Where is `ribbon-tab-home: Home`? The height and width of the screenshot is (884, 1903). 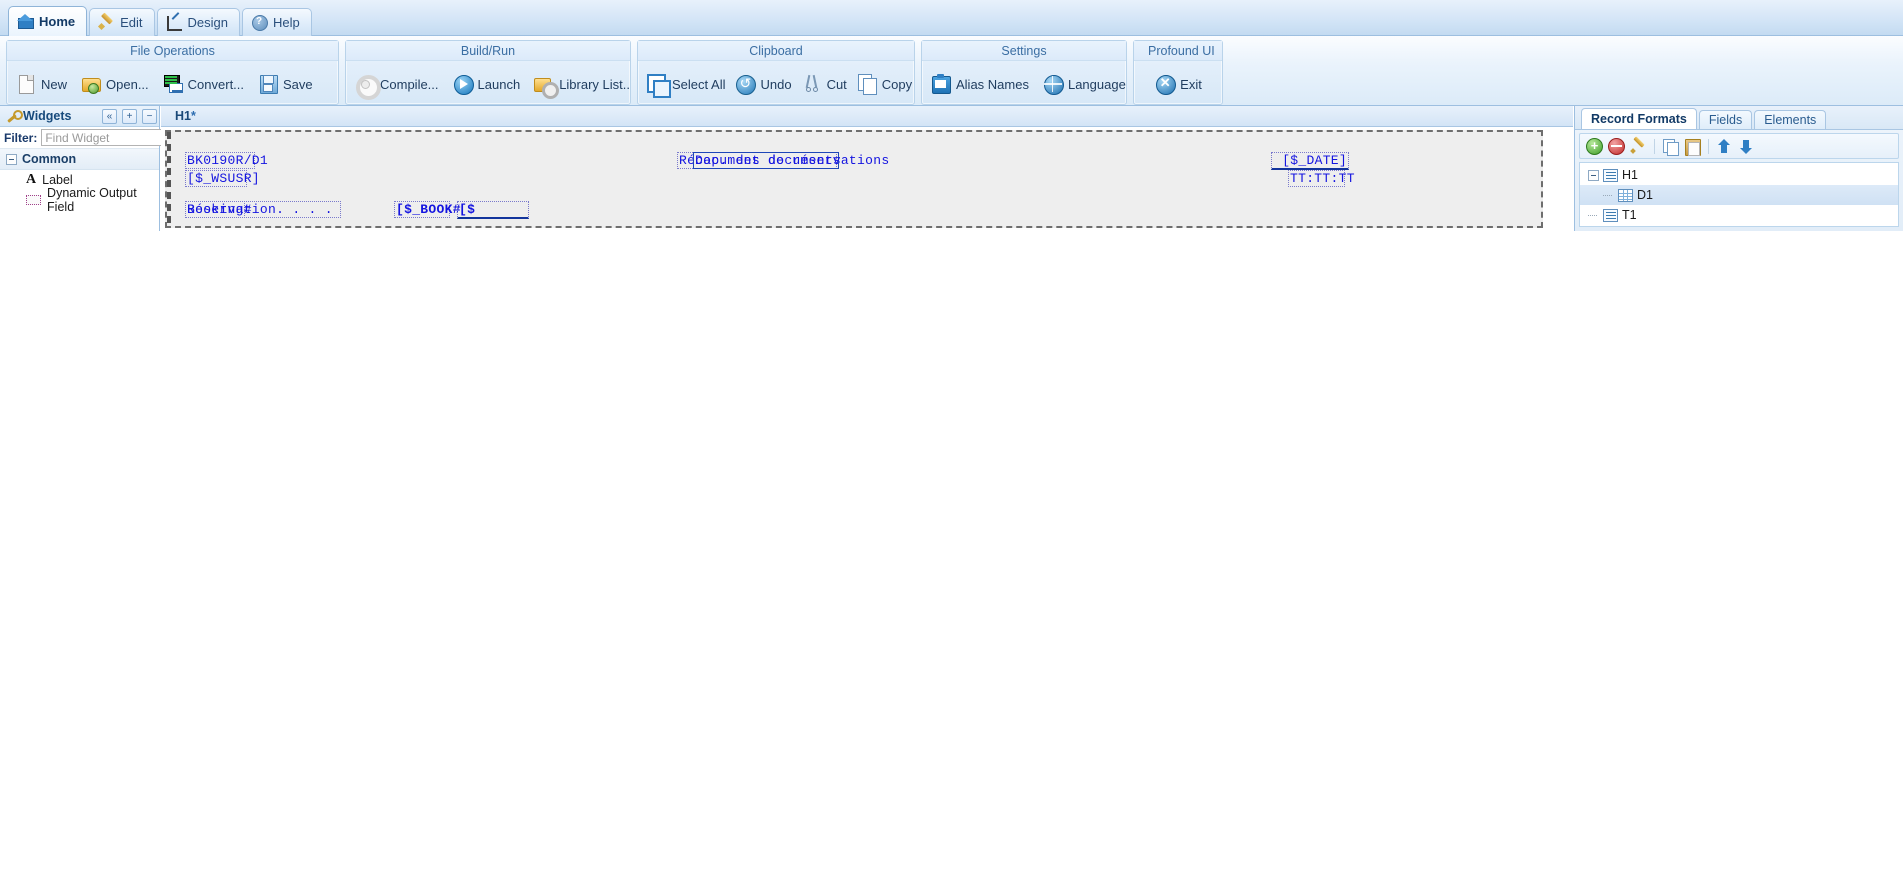
ribbon-tab-home: Home is located at coordinates (48, 21).